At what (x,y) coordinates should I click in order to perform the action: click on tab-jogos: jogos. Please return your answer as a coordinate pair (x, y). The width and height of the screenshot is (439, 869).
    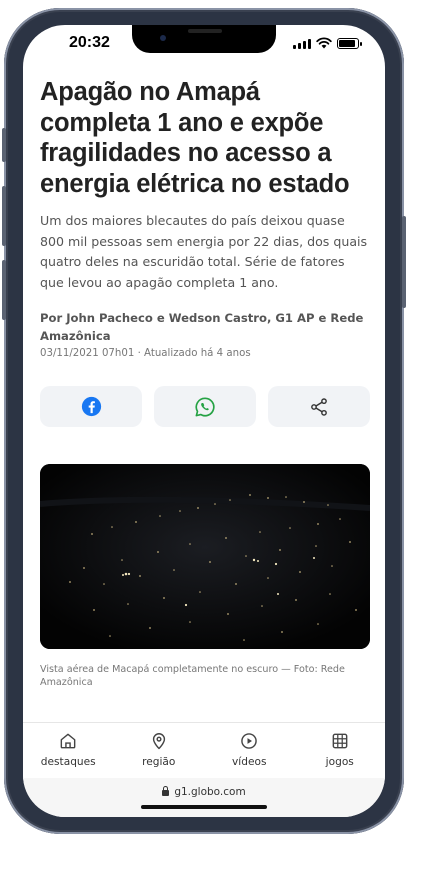
    Looking at the image, I should click on (340, 751).